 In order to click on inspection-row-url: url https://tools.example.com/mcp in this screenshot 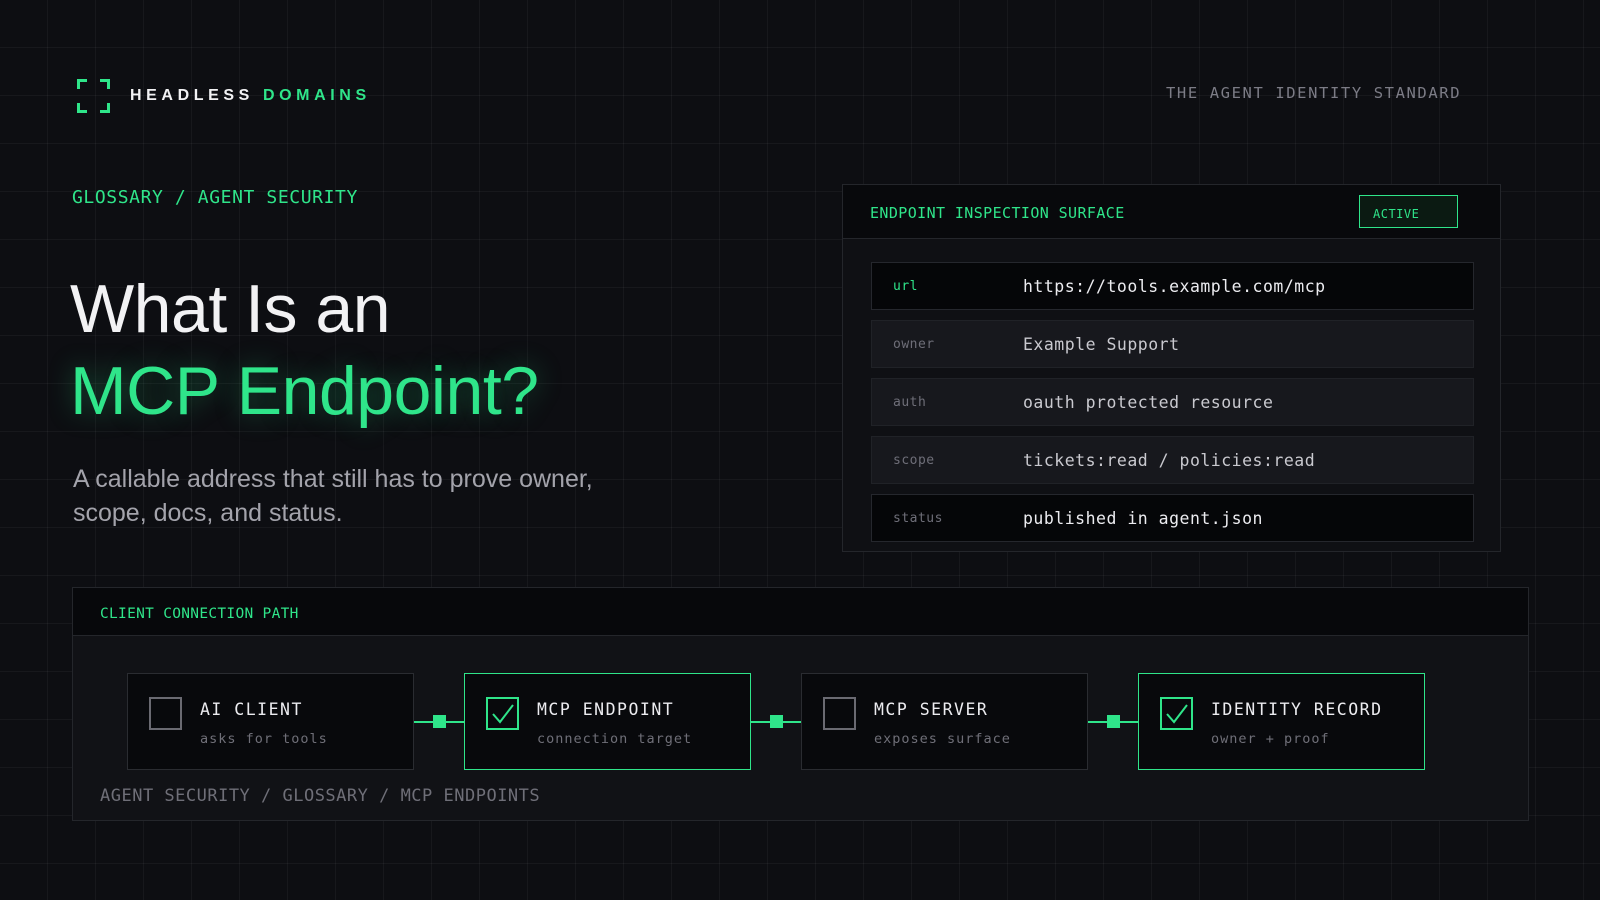, I will do `click(1172, 286)`.